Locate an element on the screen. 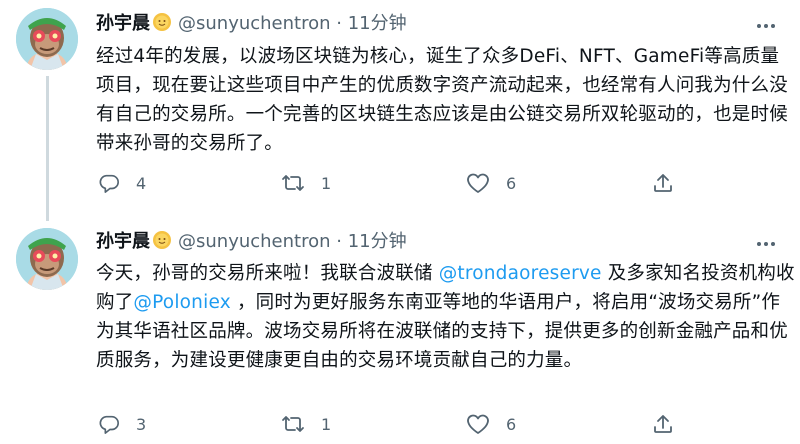 Image resolution: width=800 pixels, height=444 pixels. reply-button: 3 is located at coordinates (122, 424).